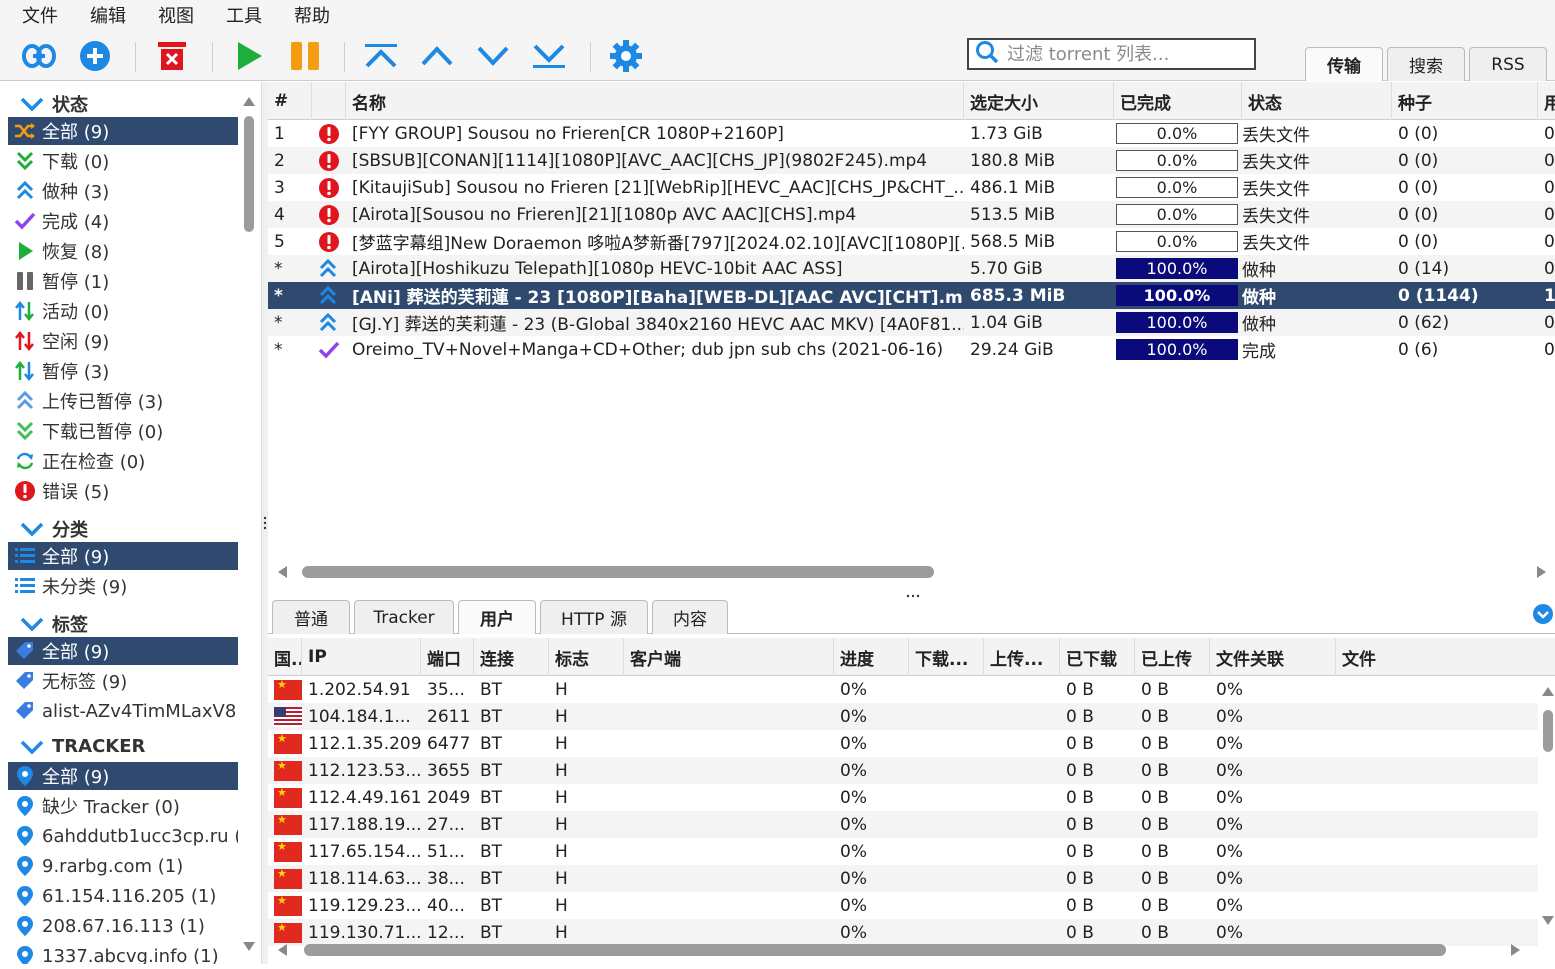 The image size is (1555, 969). What do you see at coordinates (1344, 64) in the screenshot?
I see `tab-transfers: 传输` at bounding box center [1344, 64].